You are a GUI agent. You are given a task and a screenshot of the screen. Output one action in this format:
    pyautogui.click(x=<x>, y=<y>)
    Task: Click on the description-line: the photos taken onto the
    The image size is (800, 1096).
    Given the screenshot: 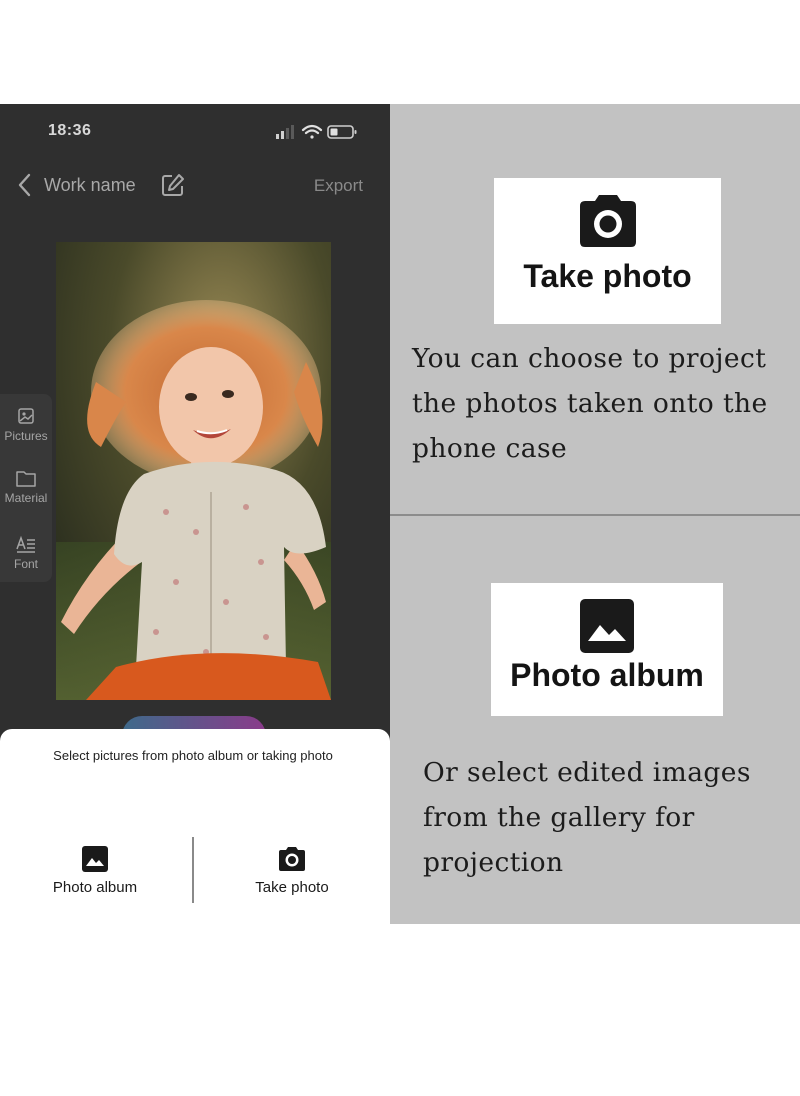 What is the action you would take?
    pyautogui.click(x=590, y=403)
    